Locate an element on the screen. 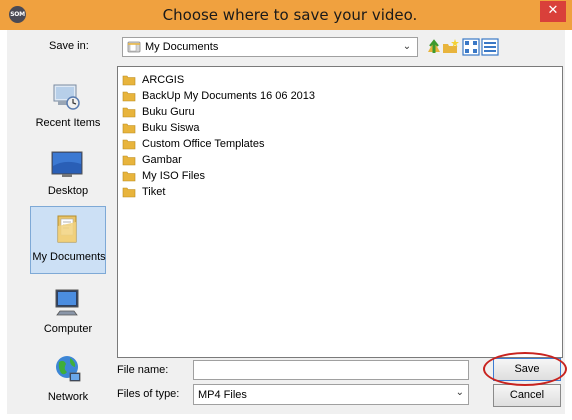 This screenshot has height=420, width=572. save-in-dropdown: My Documents ⌄ is located at coordinates (270, 47).